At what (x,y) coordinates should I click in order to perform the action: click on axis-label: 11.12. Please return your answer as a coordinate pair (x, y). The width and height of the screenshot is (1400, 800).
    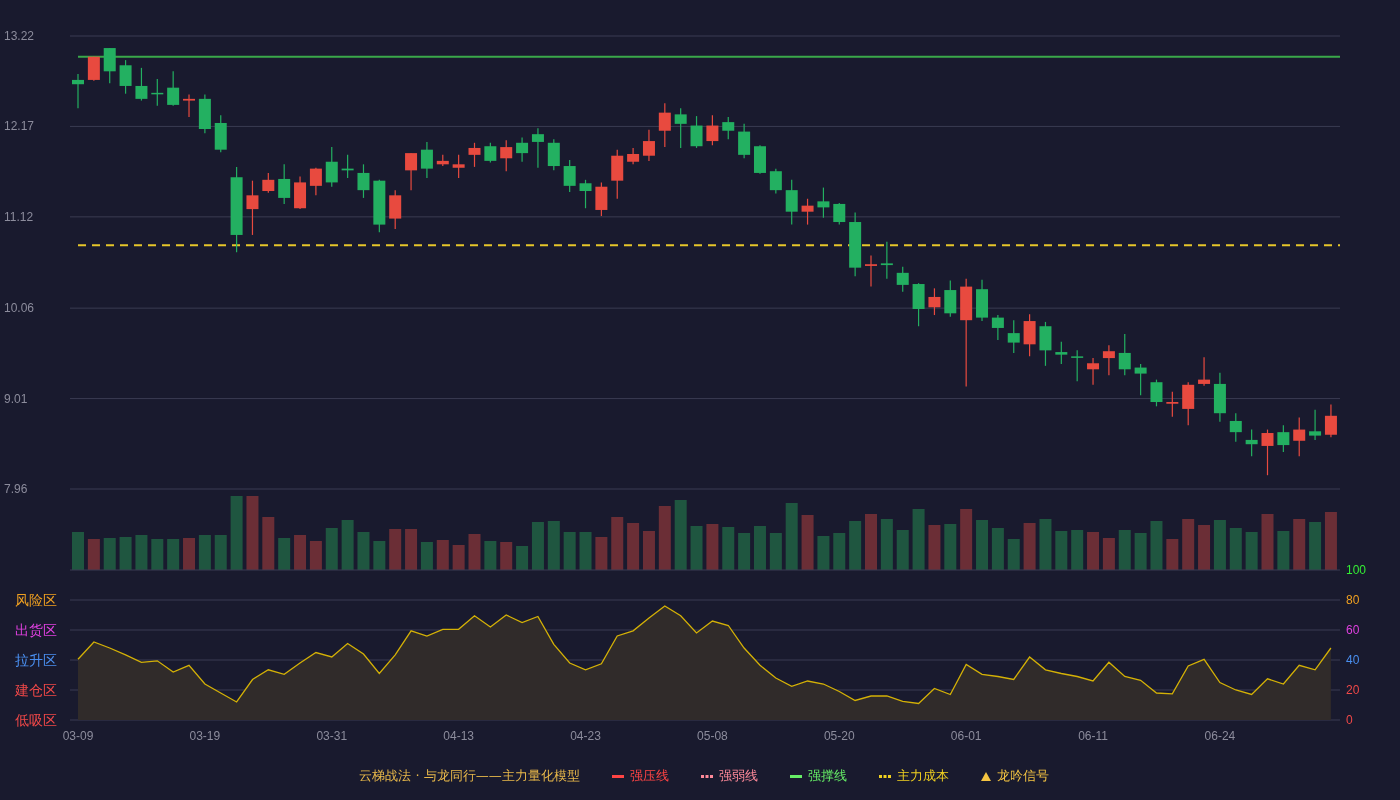
    Looking at the image, I should click on (19, 216).